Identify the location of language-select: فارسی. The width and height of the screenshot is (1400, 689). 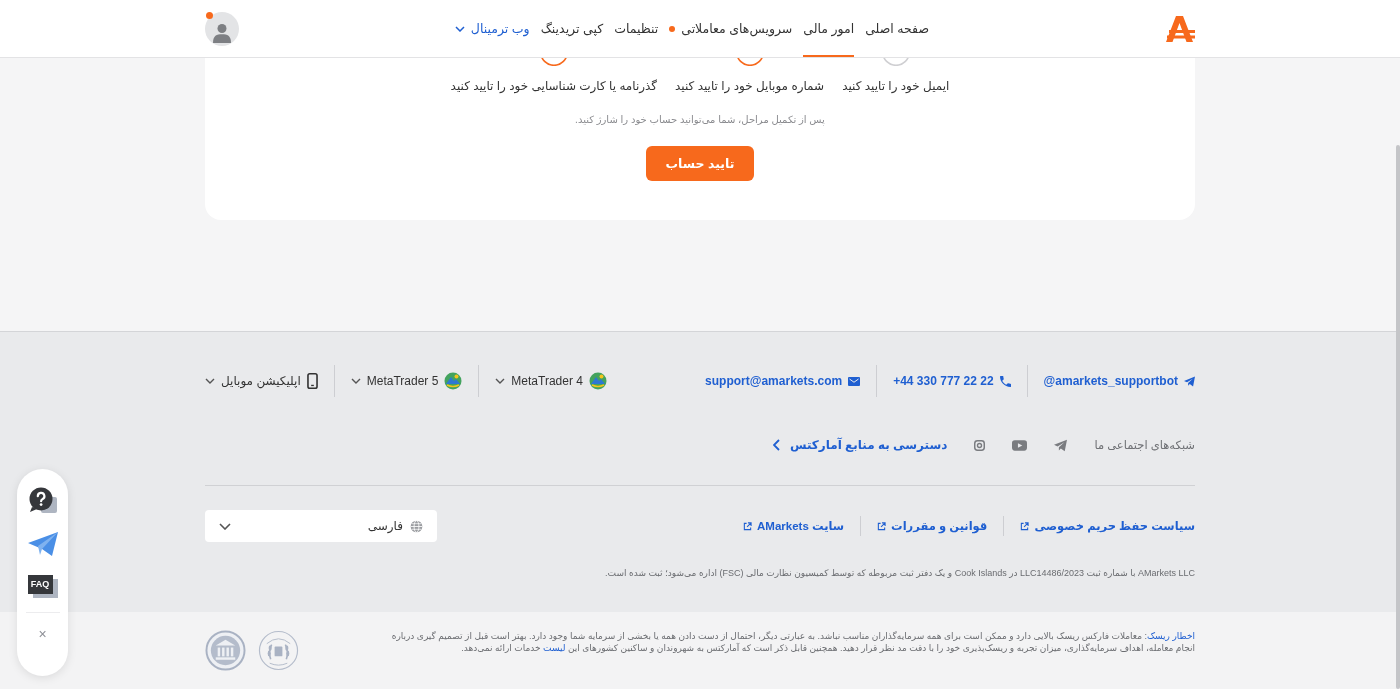
(321, 526).